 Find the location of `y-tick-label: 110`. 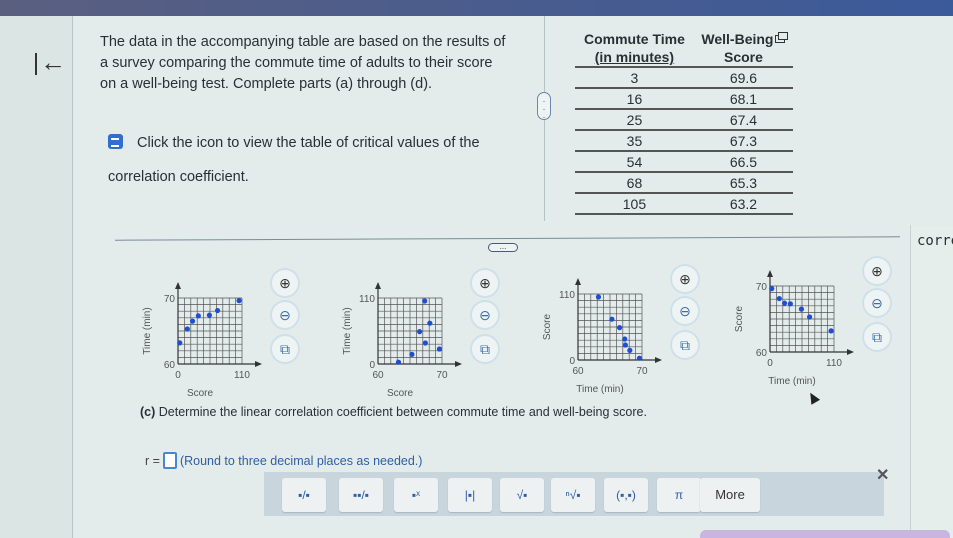

y-tick-label: 110 is located at coordinates (367, 299).